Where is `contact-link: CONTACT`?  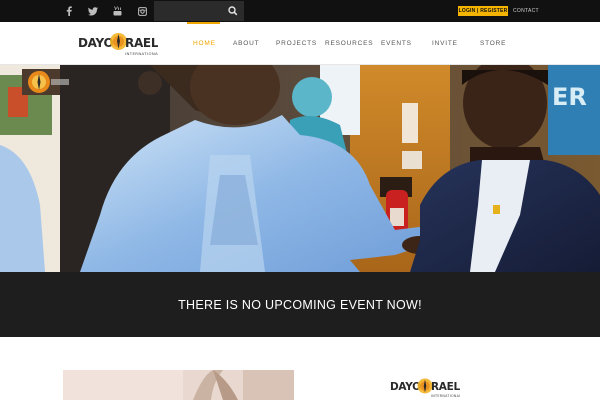
contact-link: CONTACT is located at coordinates (526, 11).